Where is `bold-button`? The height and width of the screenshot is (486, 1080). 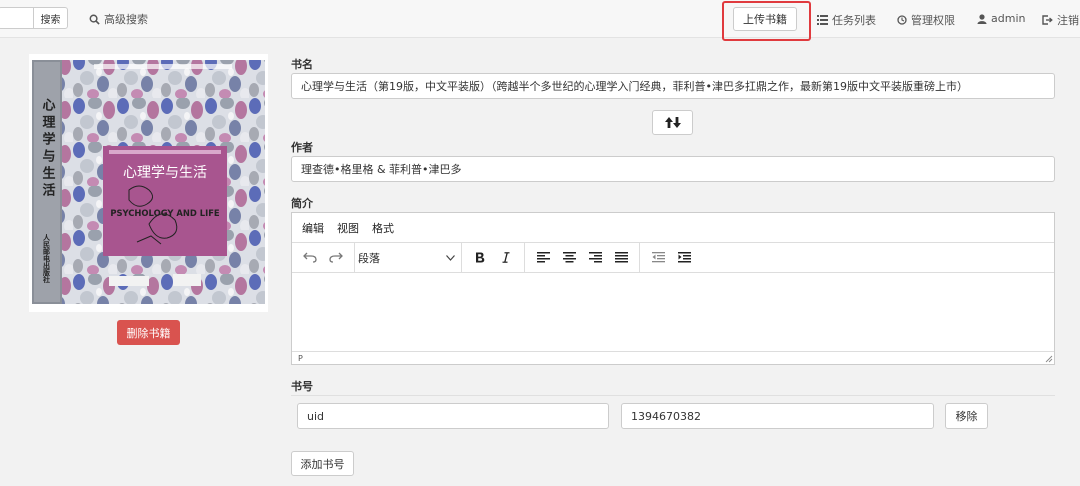 bold-button is located at coordinates (480, 258).